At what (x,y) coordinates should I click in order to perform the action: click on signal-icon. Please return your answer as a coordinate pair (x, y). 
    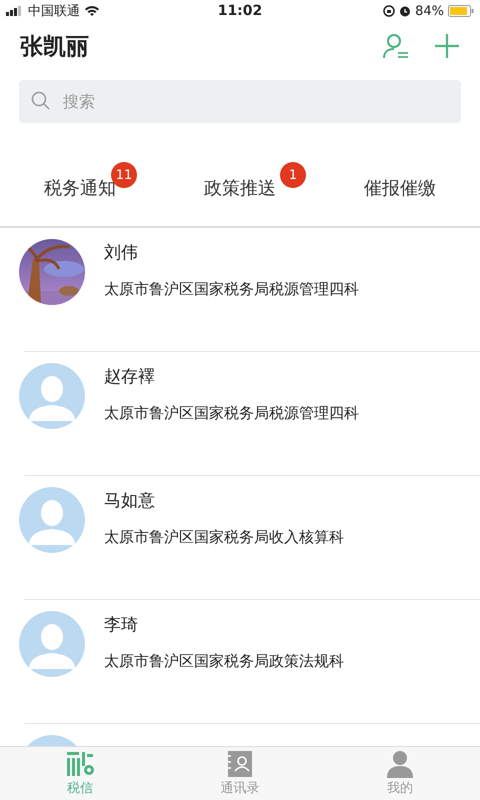
    Looking at the image, I should click on (15, 11).